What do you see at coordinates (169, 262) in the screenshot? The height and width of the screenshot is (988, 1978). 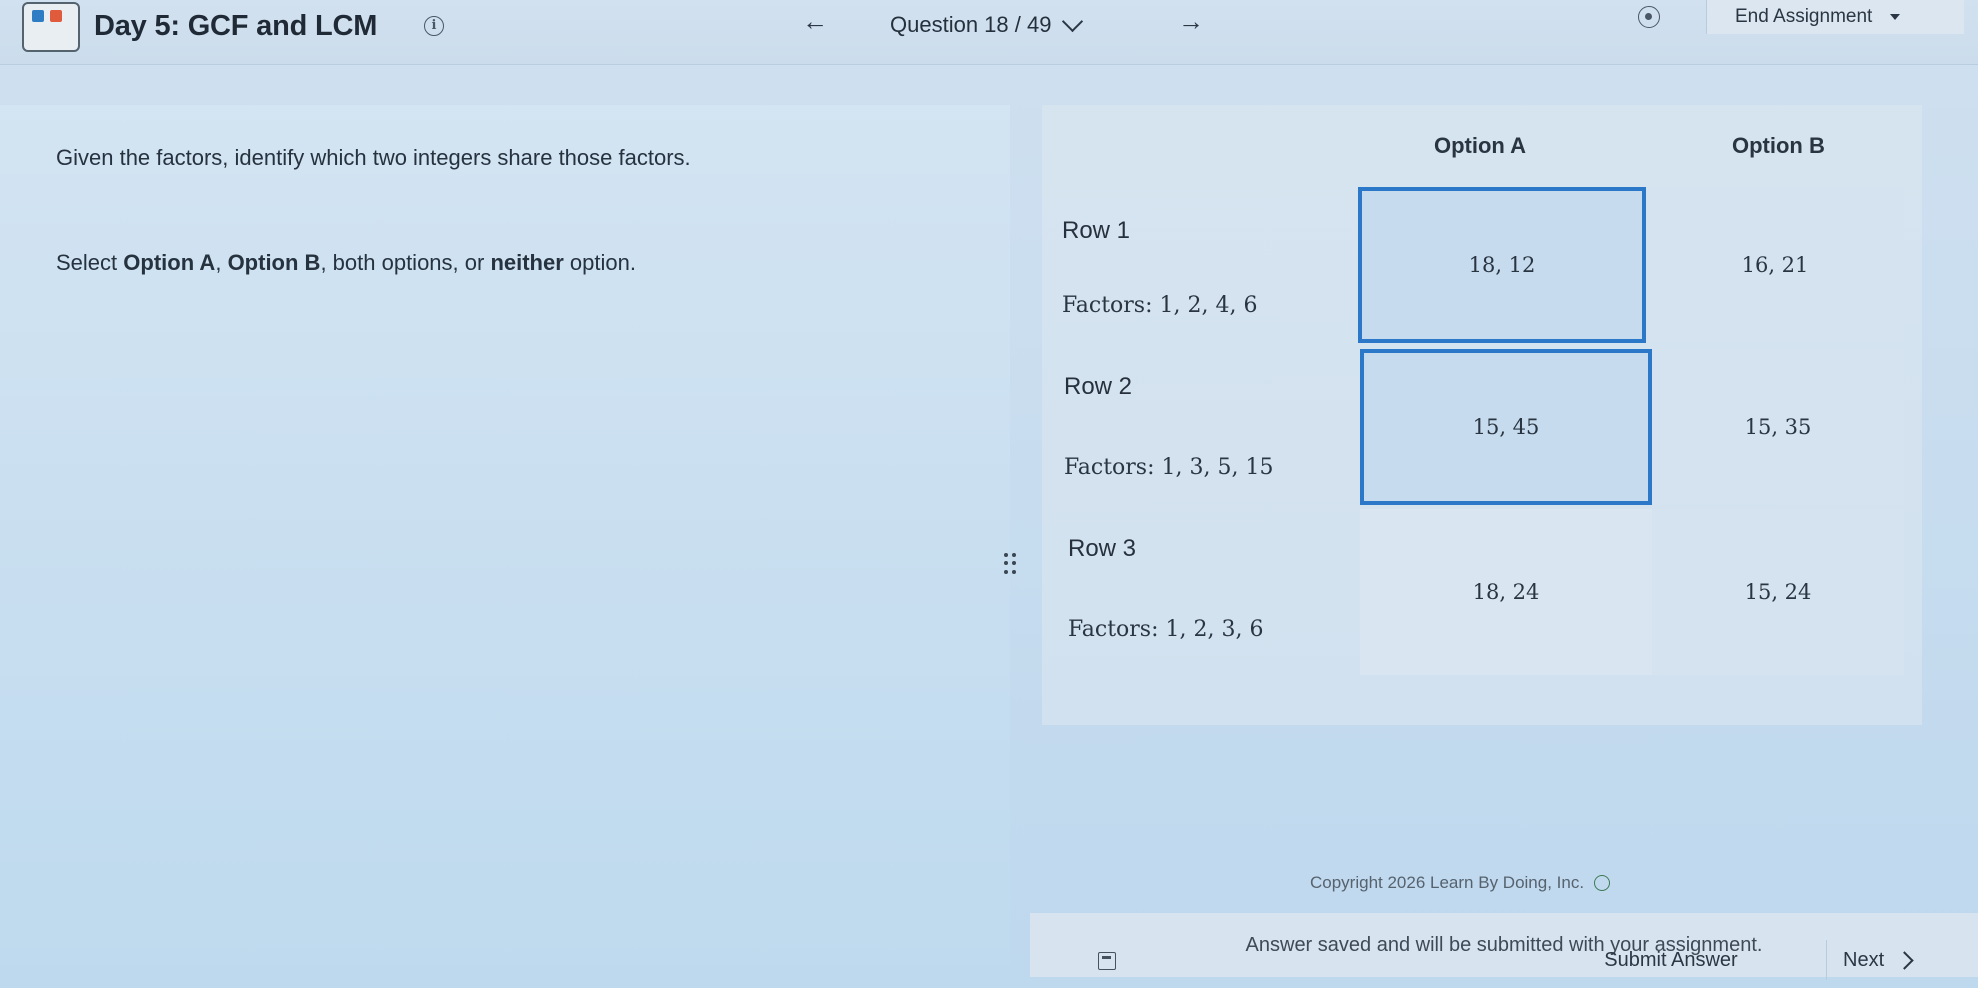 I see `prompt-option-a: Option A` at bounding box center [169, 262].